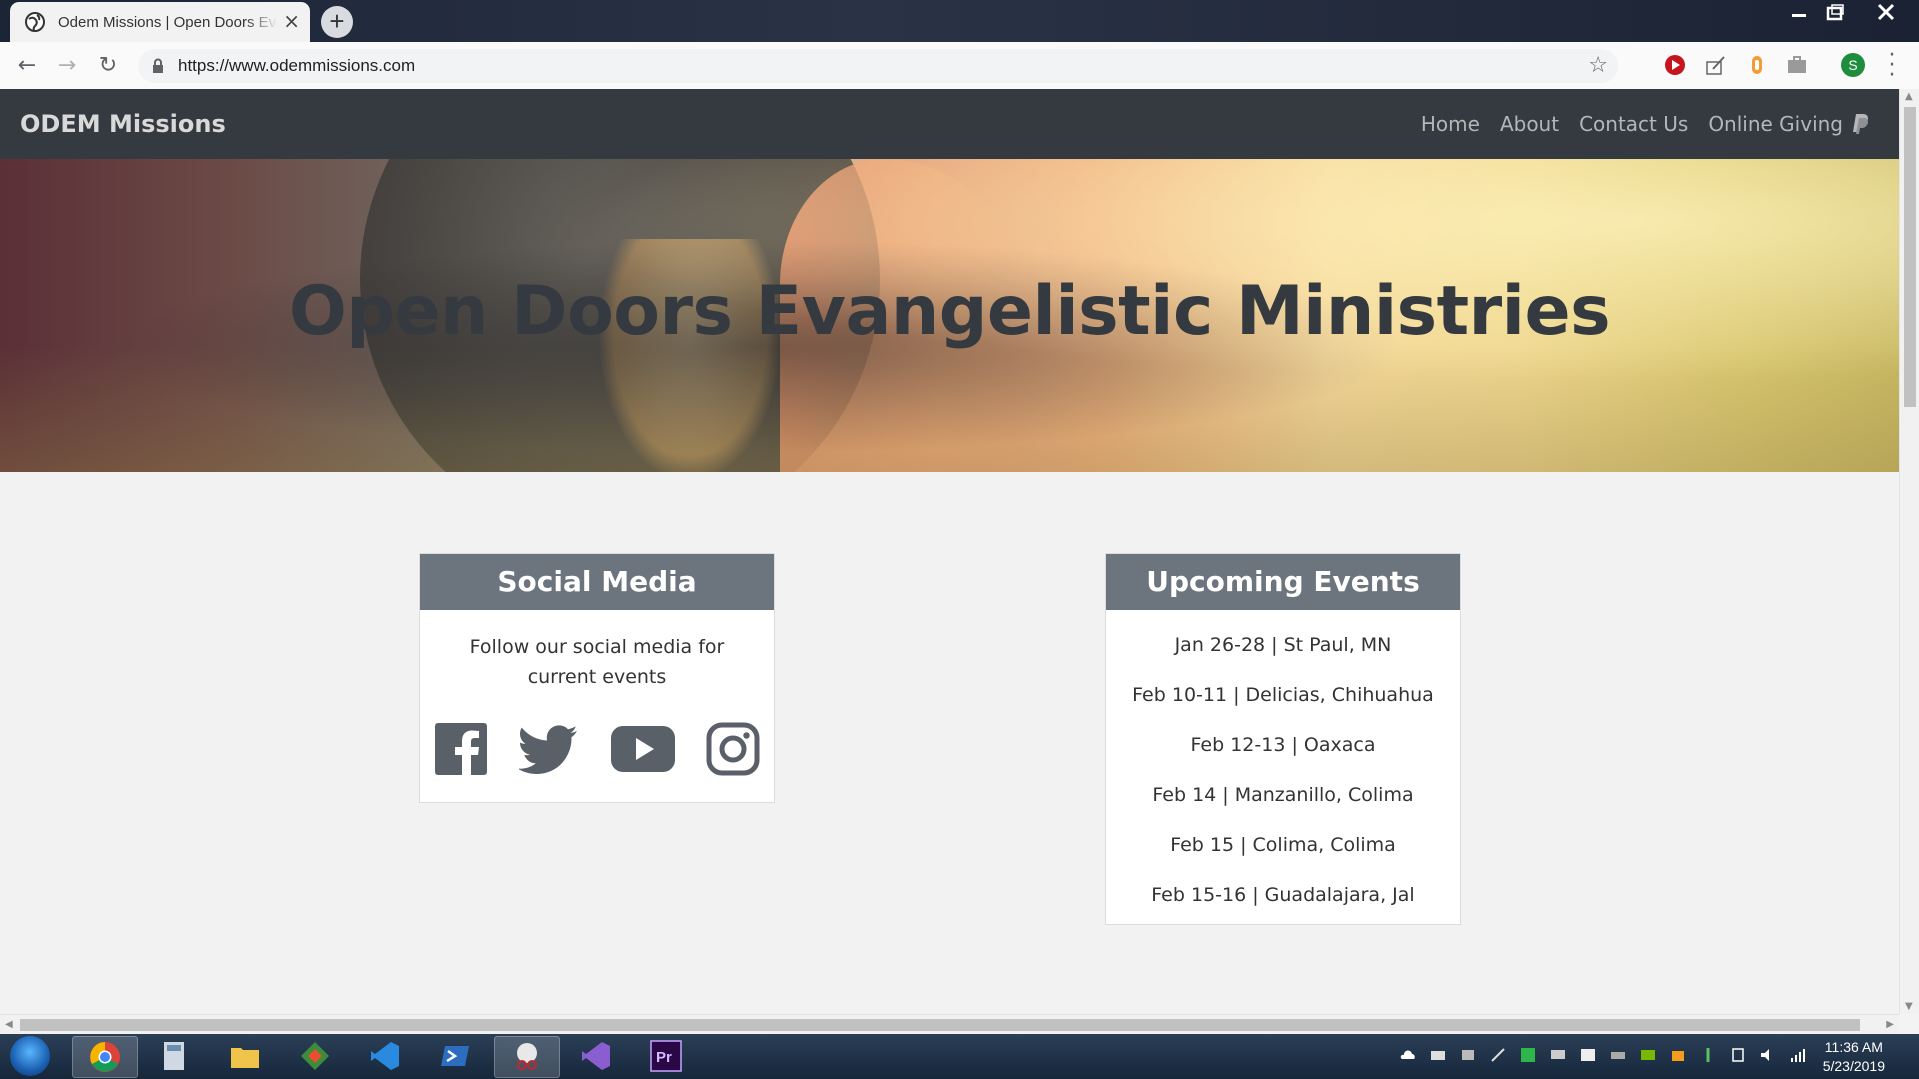 This screenshot has height=1079, width=1919. Describe the element at coordinates (1283, 795) in the screenshot. I see `event-item: Feb 14 | Manzanillo, Colima` at that location.